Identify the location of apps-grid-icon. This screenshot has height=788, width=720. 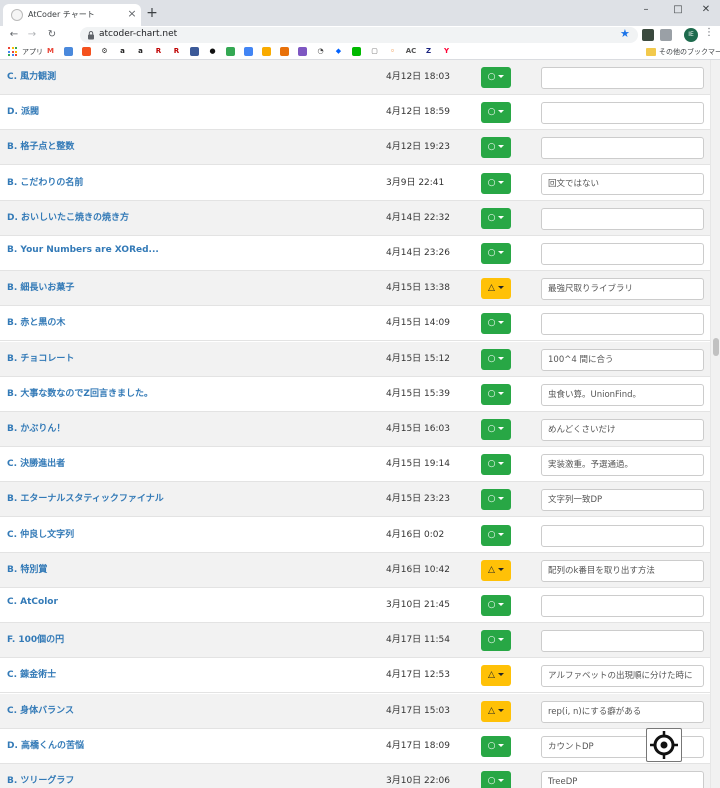
(12, 51).